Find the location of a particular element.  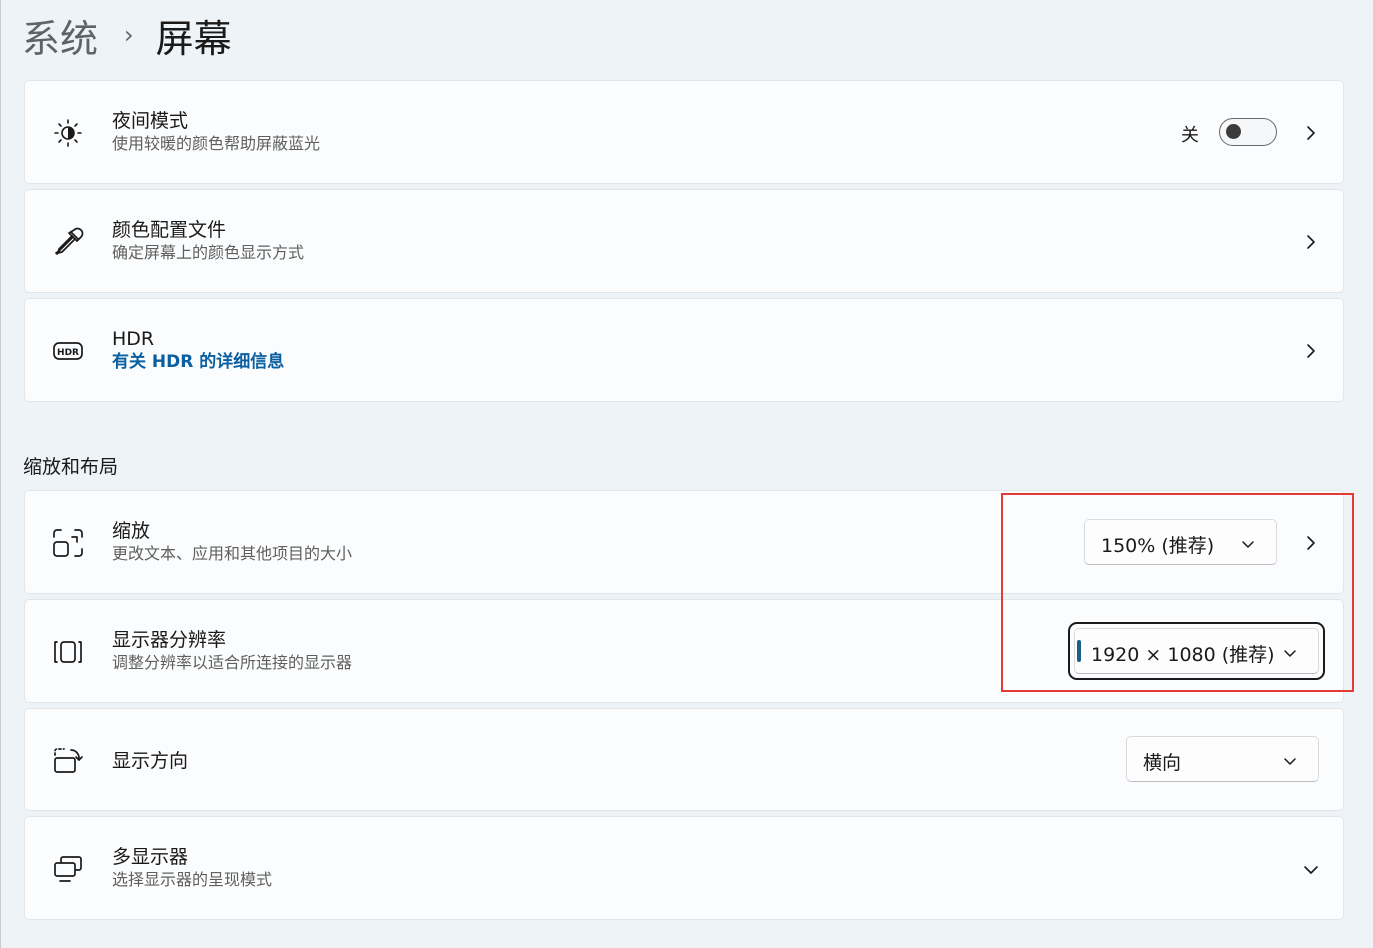

color-profile-subtitle: 确定屏幕上的颜色显示方式 is located at coordinates (208, 252).